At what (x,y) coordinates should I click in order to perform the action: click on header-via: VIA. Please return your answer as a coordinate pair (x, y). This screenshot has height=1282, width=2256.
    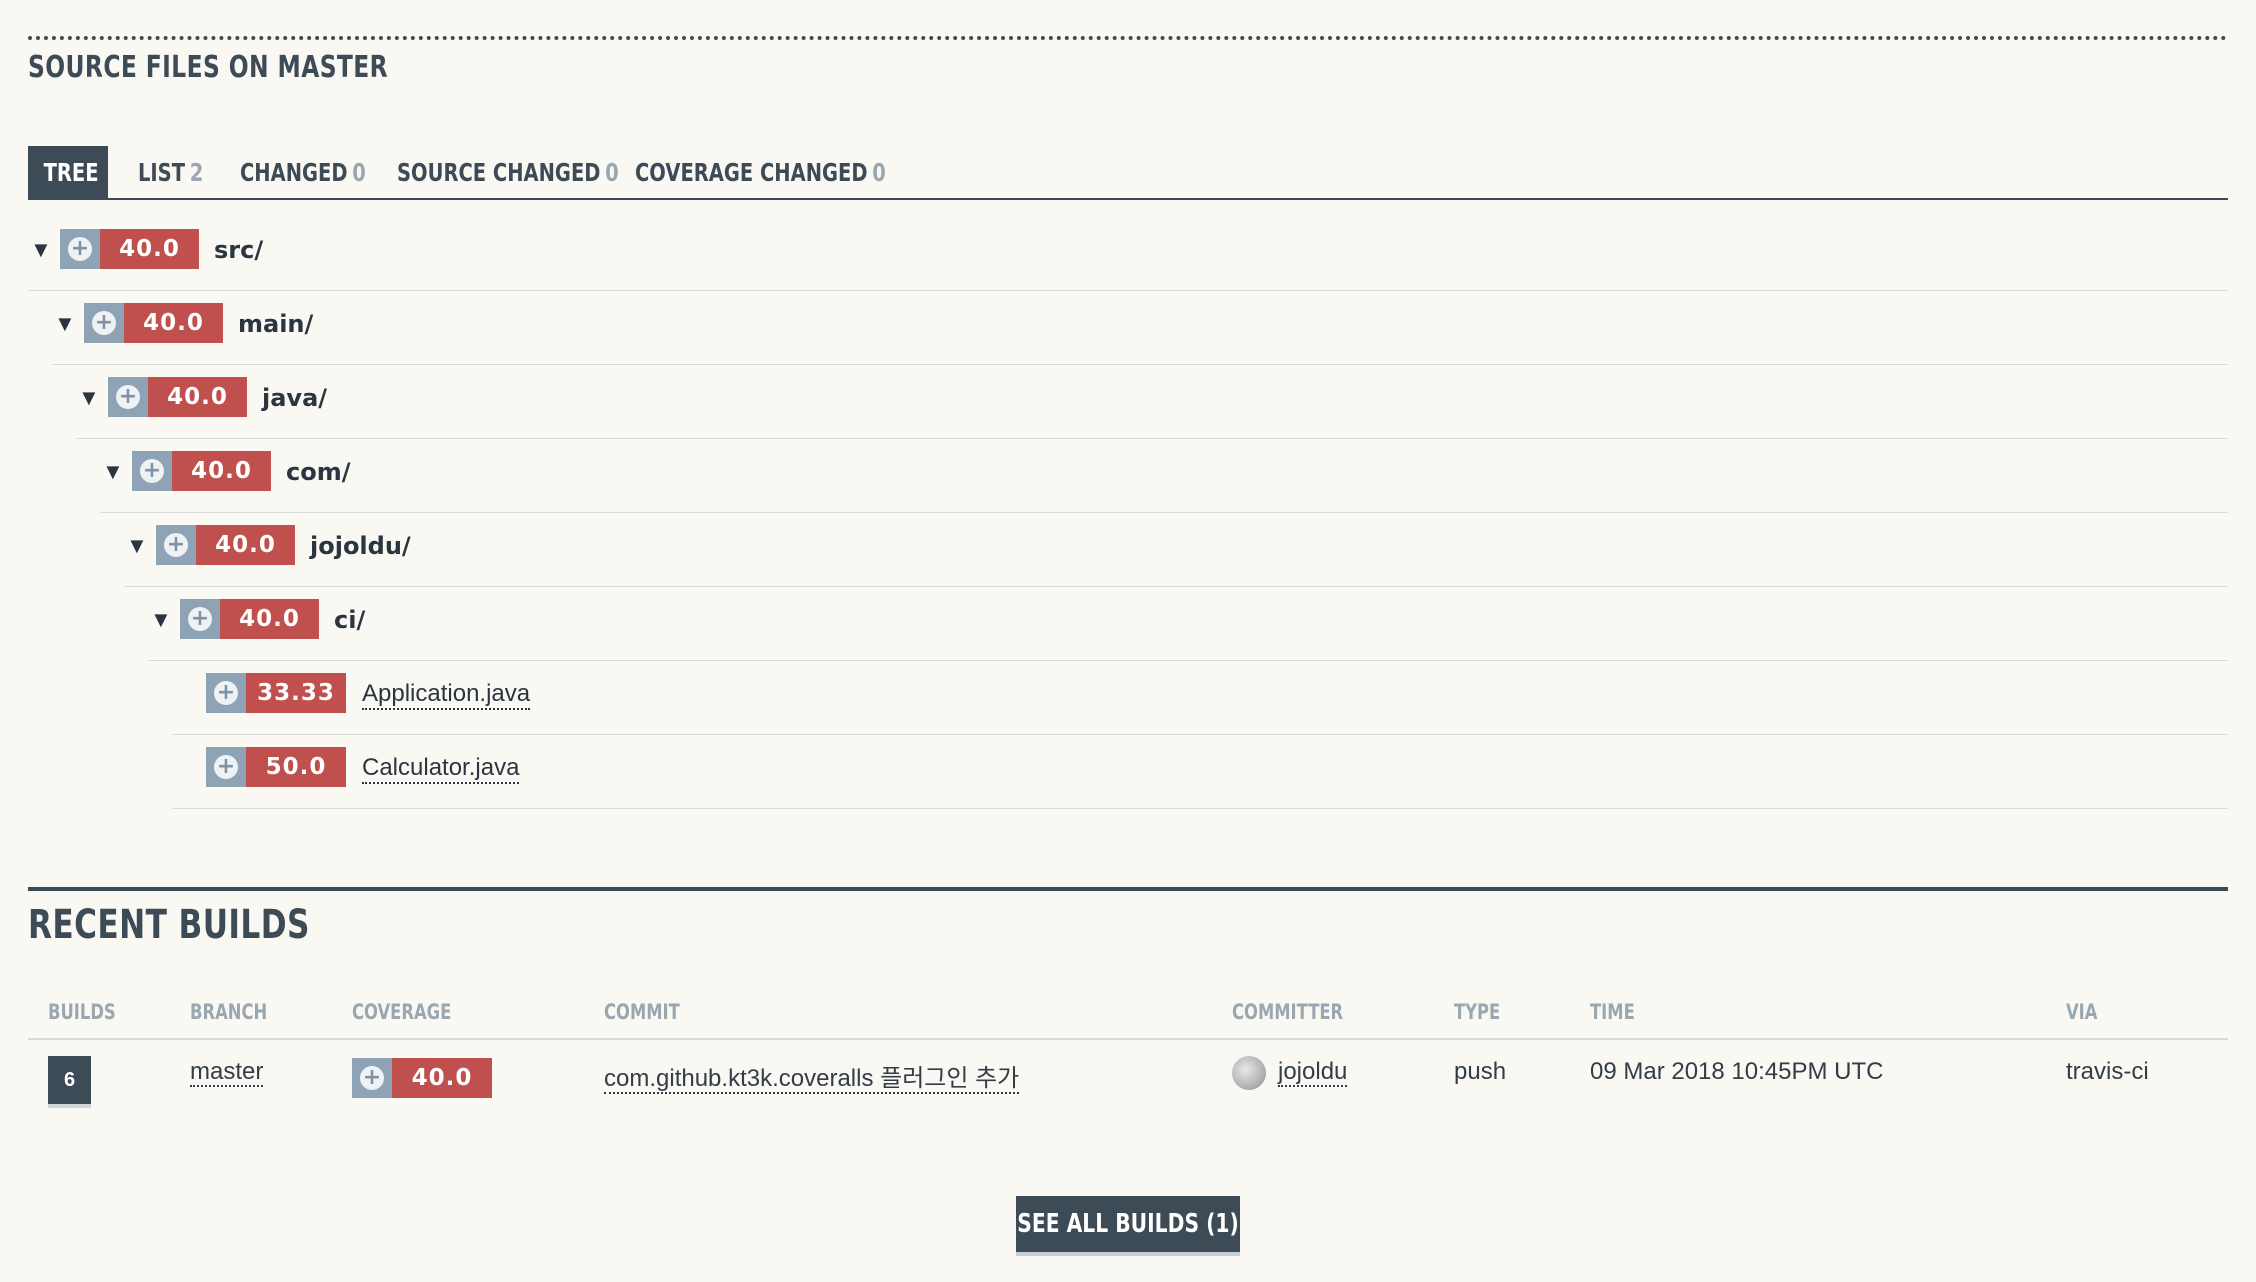
    Looking at the image, I should click on (2082, 1012).